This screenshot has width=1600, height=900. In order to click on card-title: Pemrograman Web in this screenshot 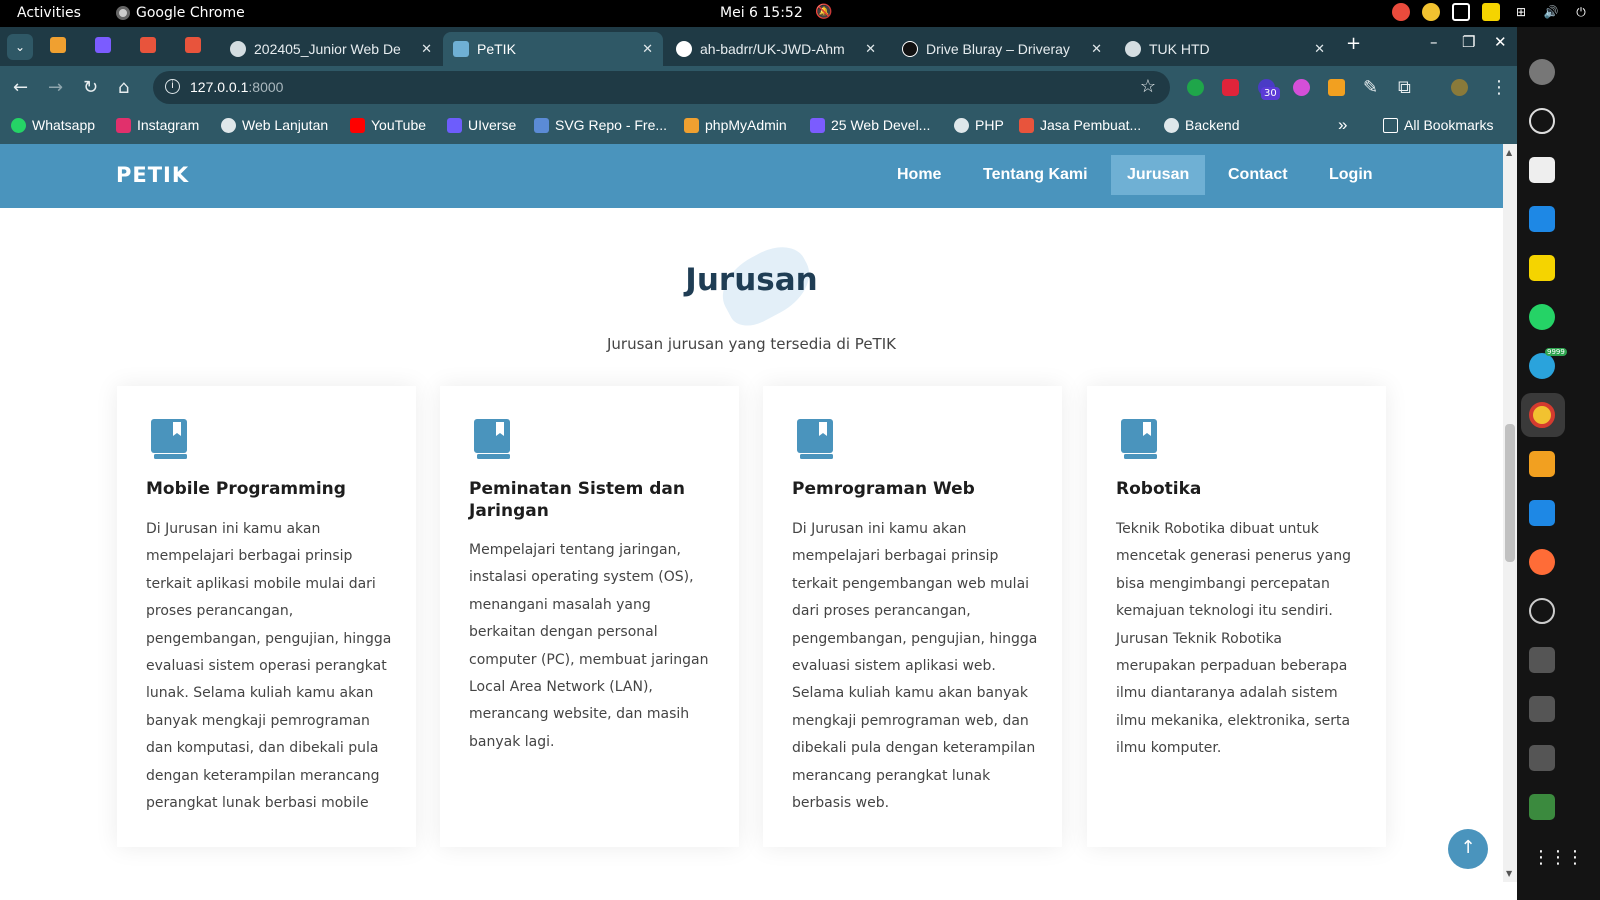, I will do `click(883, 489)`.